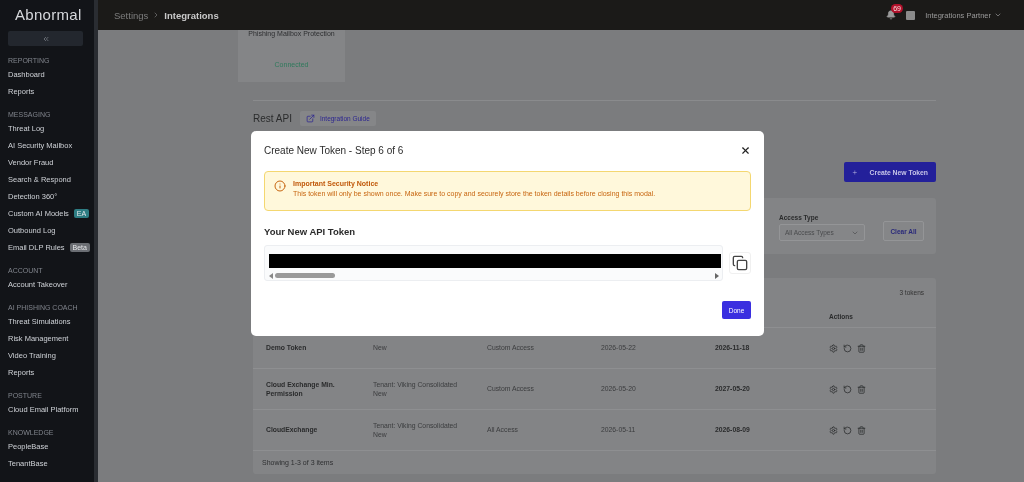 This screenshot has width=1024, height=482. What do you see at coordinates (310, 118) in the screenshot?
I see `external-link-icon` at bounding box center [310, 118].